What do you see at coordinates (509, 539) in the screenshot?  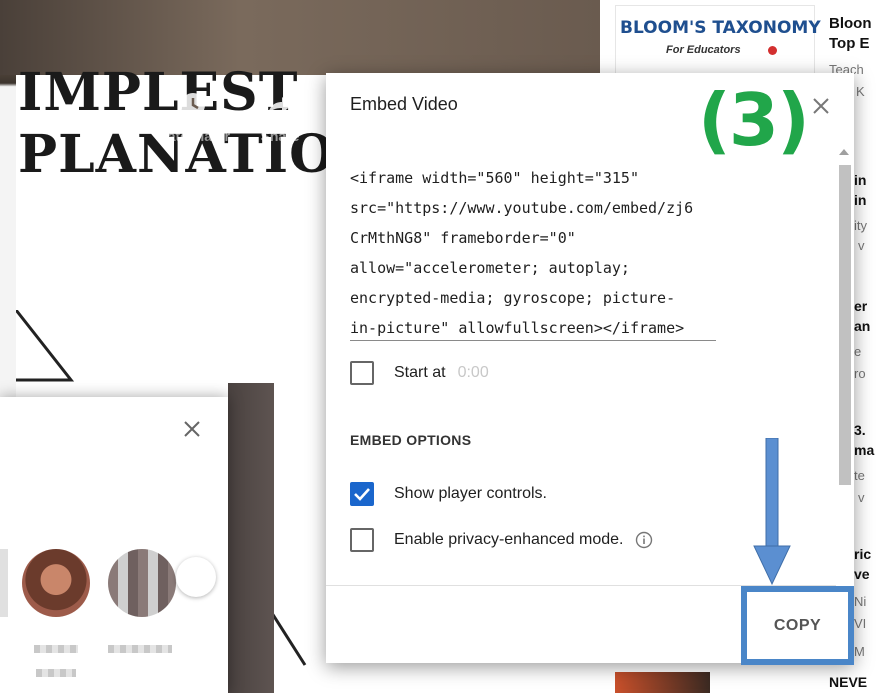 I see `privacy-mode-label: Enable privacy-enhanced mode.` at bounding box center [509, 539].